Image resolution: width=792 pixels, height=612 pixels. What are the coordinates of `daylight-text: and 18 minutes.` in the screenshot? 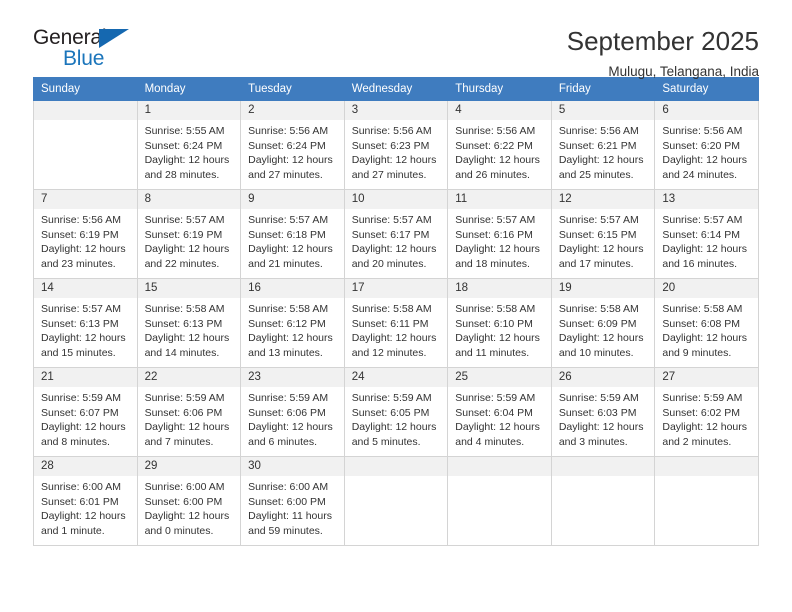 It's located at (492, 263).